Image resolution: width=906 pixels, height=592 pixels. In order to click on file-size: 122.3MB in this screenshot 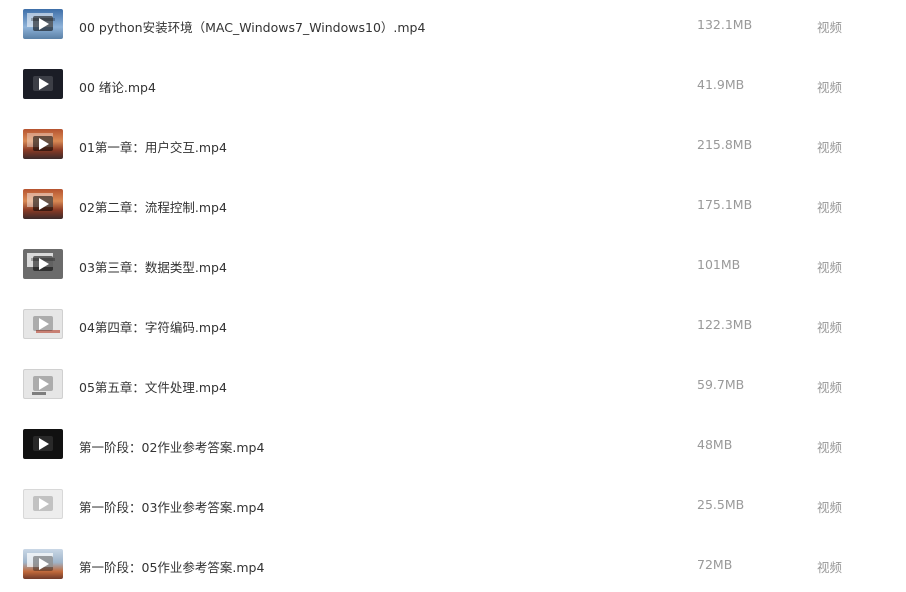, I will do `click(725, 324)`.